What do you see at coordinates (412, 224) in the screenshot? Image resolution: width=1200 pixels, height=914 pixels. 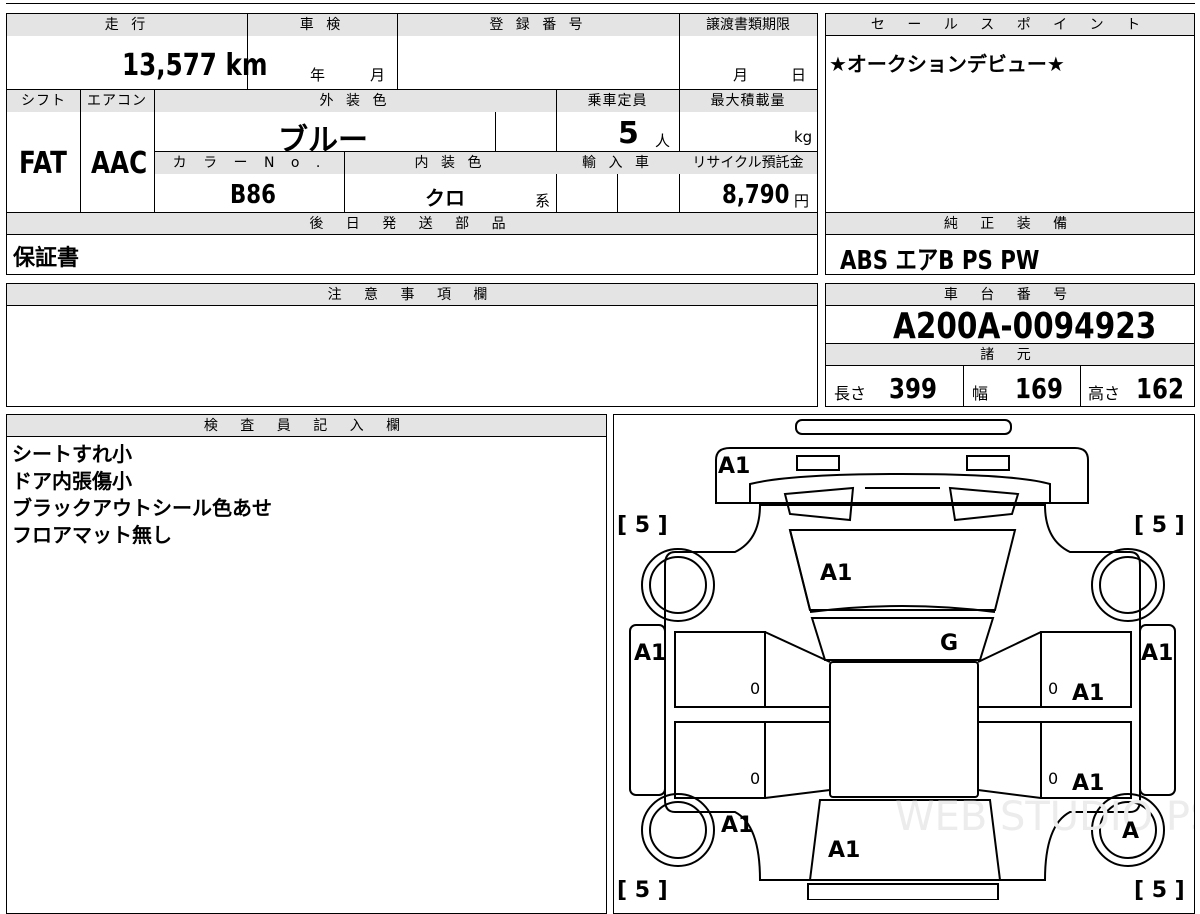 I see `later-parts-header: 後 日 発 送 部 品` at bounding box center [412, 224].